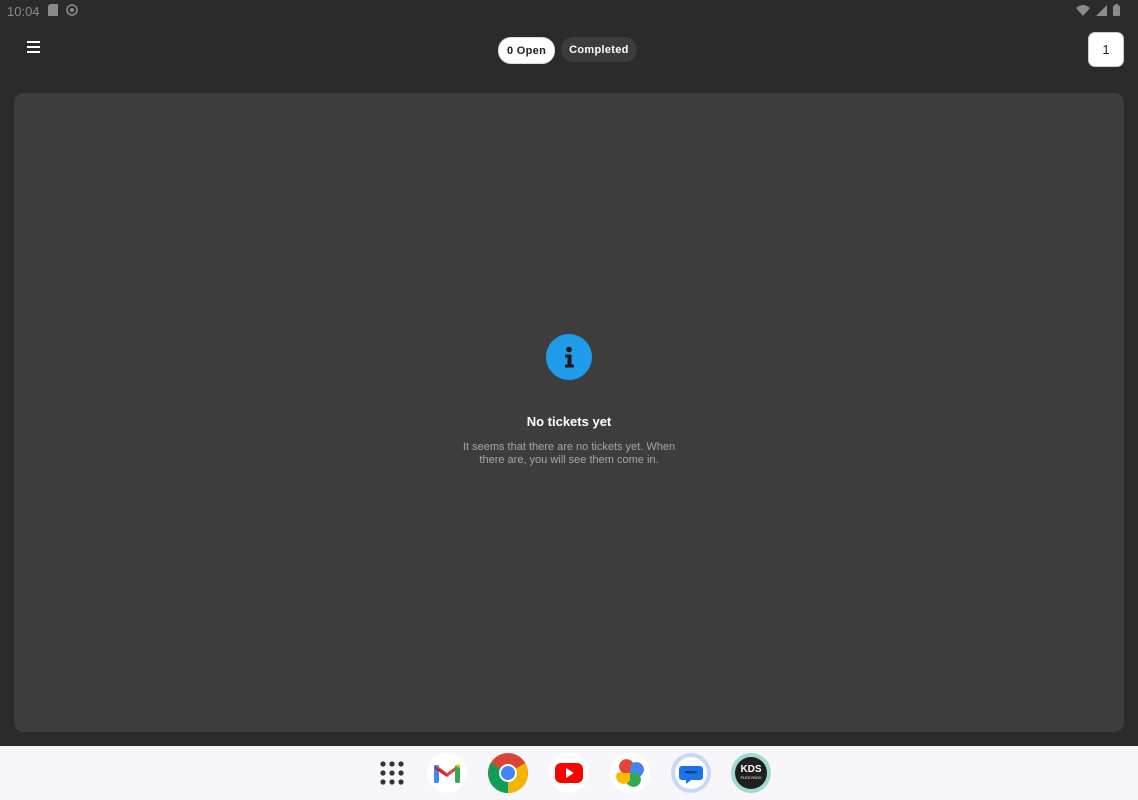 This screenshot has height=800, width=1138. Describe the element at coordinates (1083, 10) in the screenshot. I see `wifi-icon` at that location.